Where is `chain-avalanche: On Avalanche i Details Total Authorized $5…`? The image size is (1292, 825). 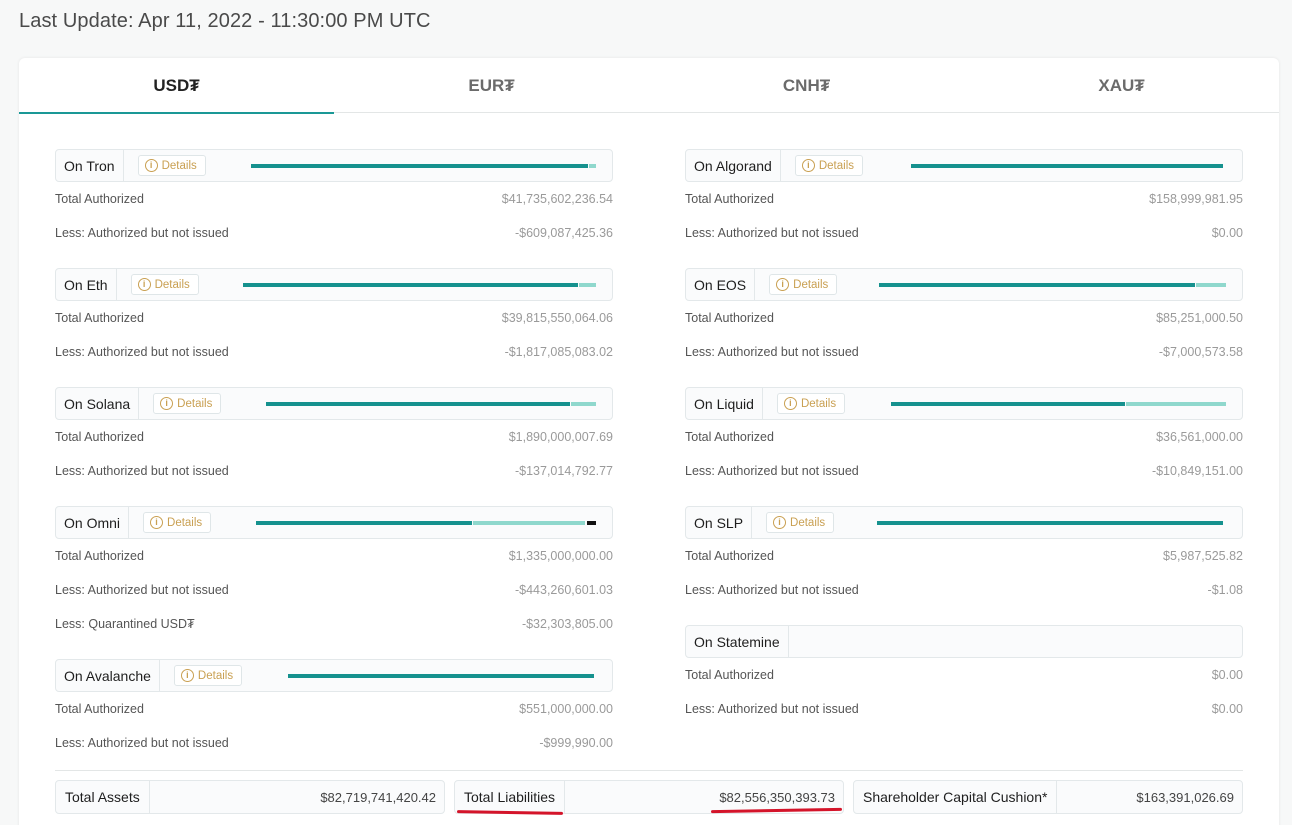 chain-avalanche: On Avalanche i Details Total Authorized $5… is located at coordinates (334, 709).